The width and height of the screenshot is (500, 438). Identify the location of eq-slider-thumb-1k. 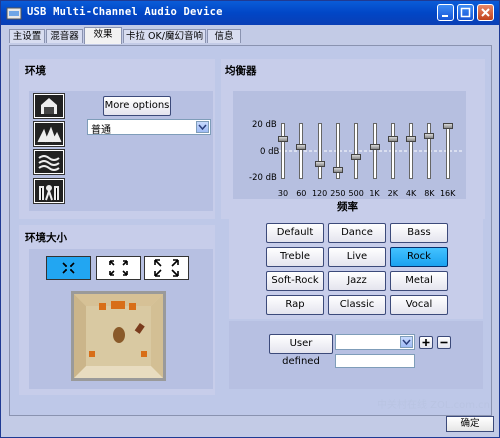
(374, 147).